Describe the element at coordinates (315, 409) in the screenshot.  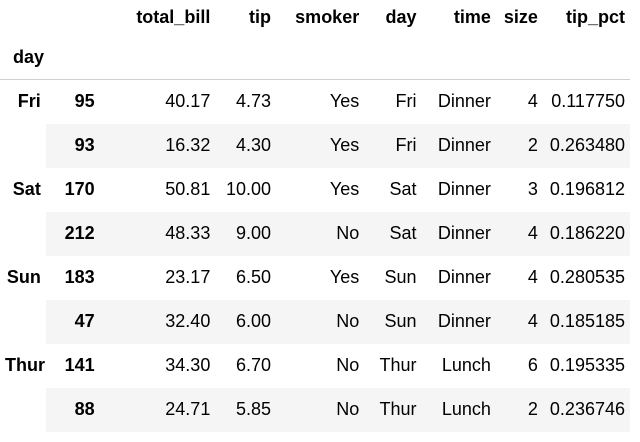
I see `table-row: 88 24.71 5.85 No Thur Lunch 2 0.236746` at that location.